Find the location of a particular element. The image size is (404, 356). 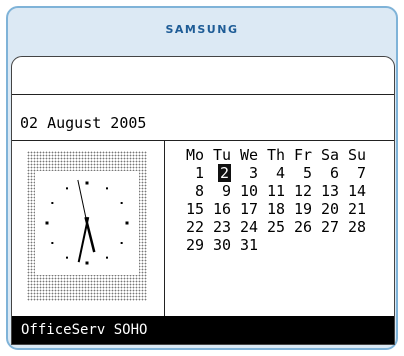

weekday-label: Tu is located at coordinates (221, 155).